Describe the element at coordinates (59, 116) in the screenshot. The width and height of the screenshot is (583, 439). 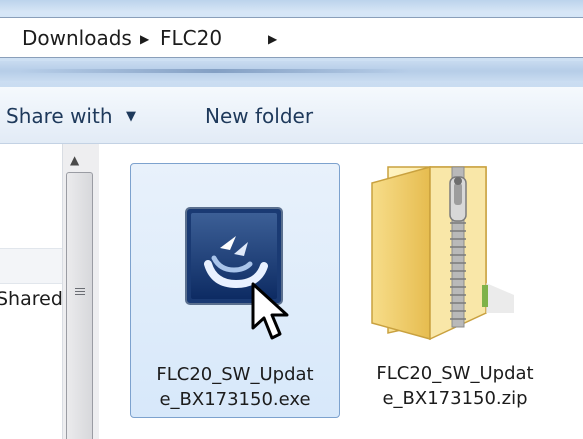
I see `share-with-button: Share with` at that location.